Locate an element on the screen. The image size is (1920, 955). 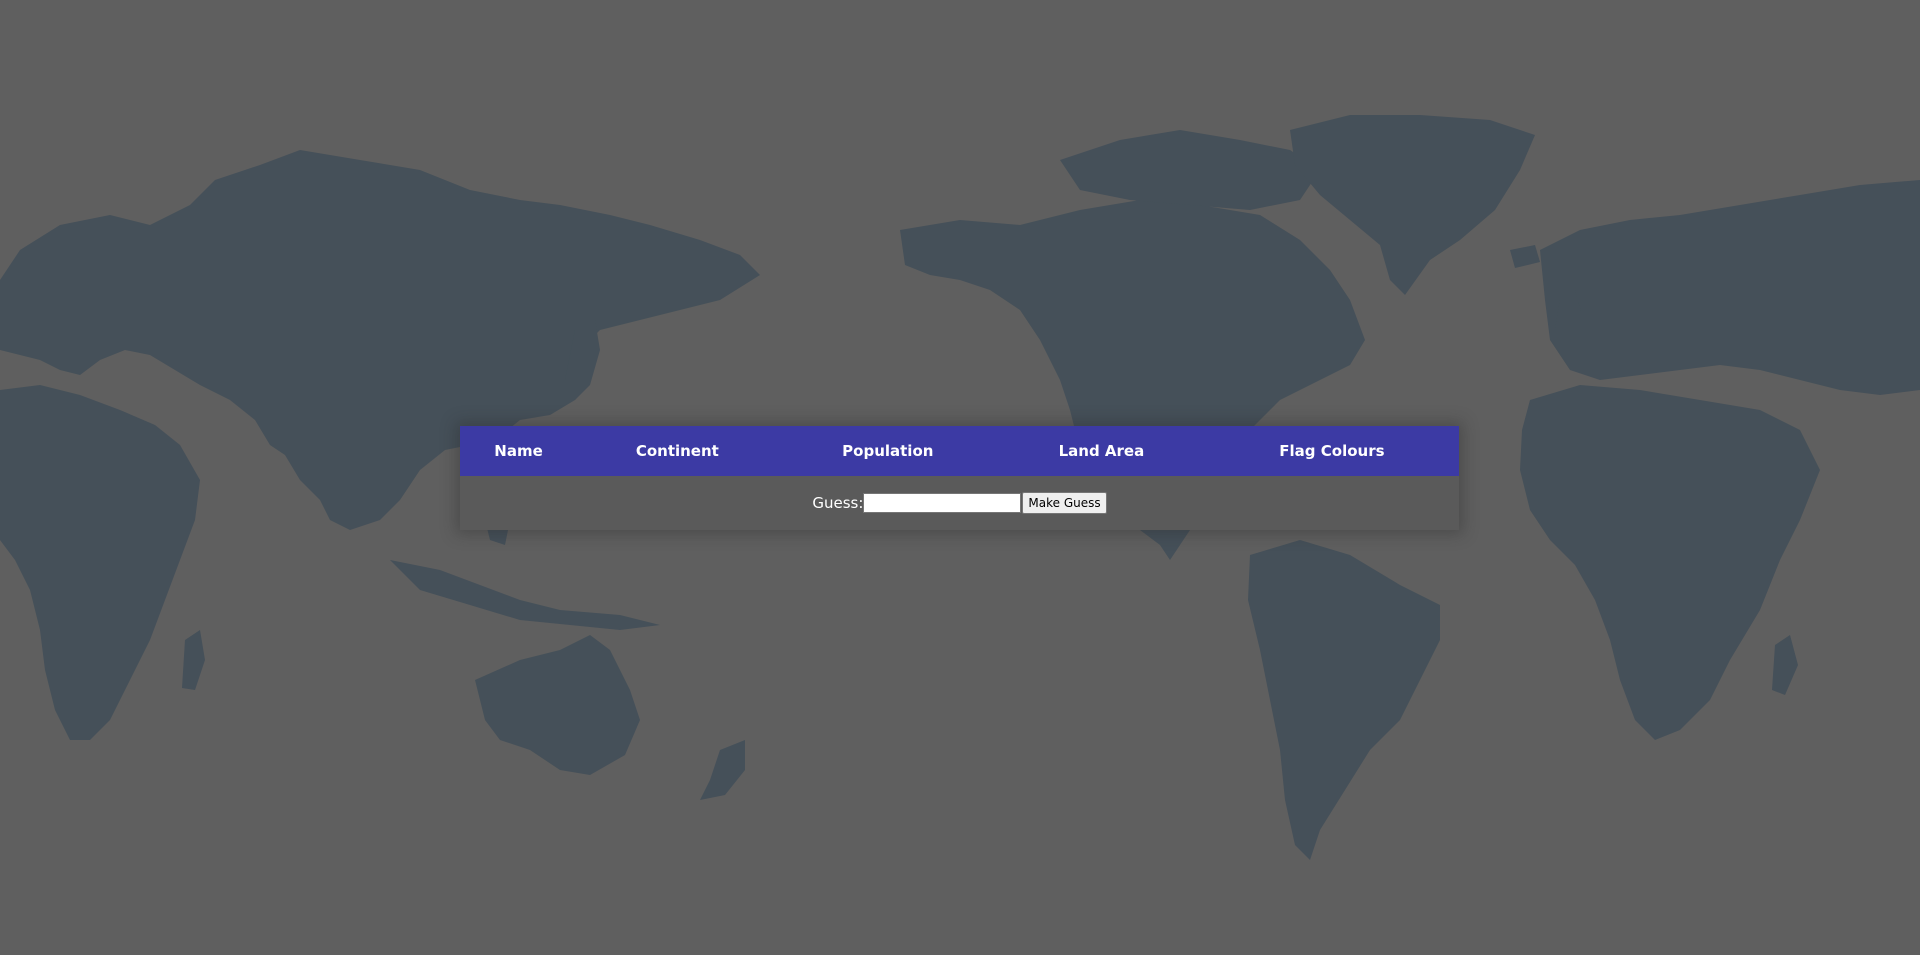
indonesia is located at coordinates (525, 595).